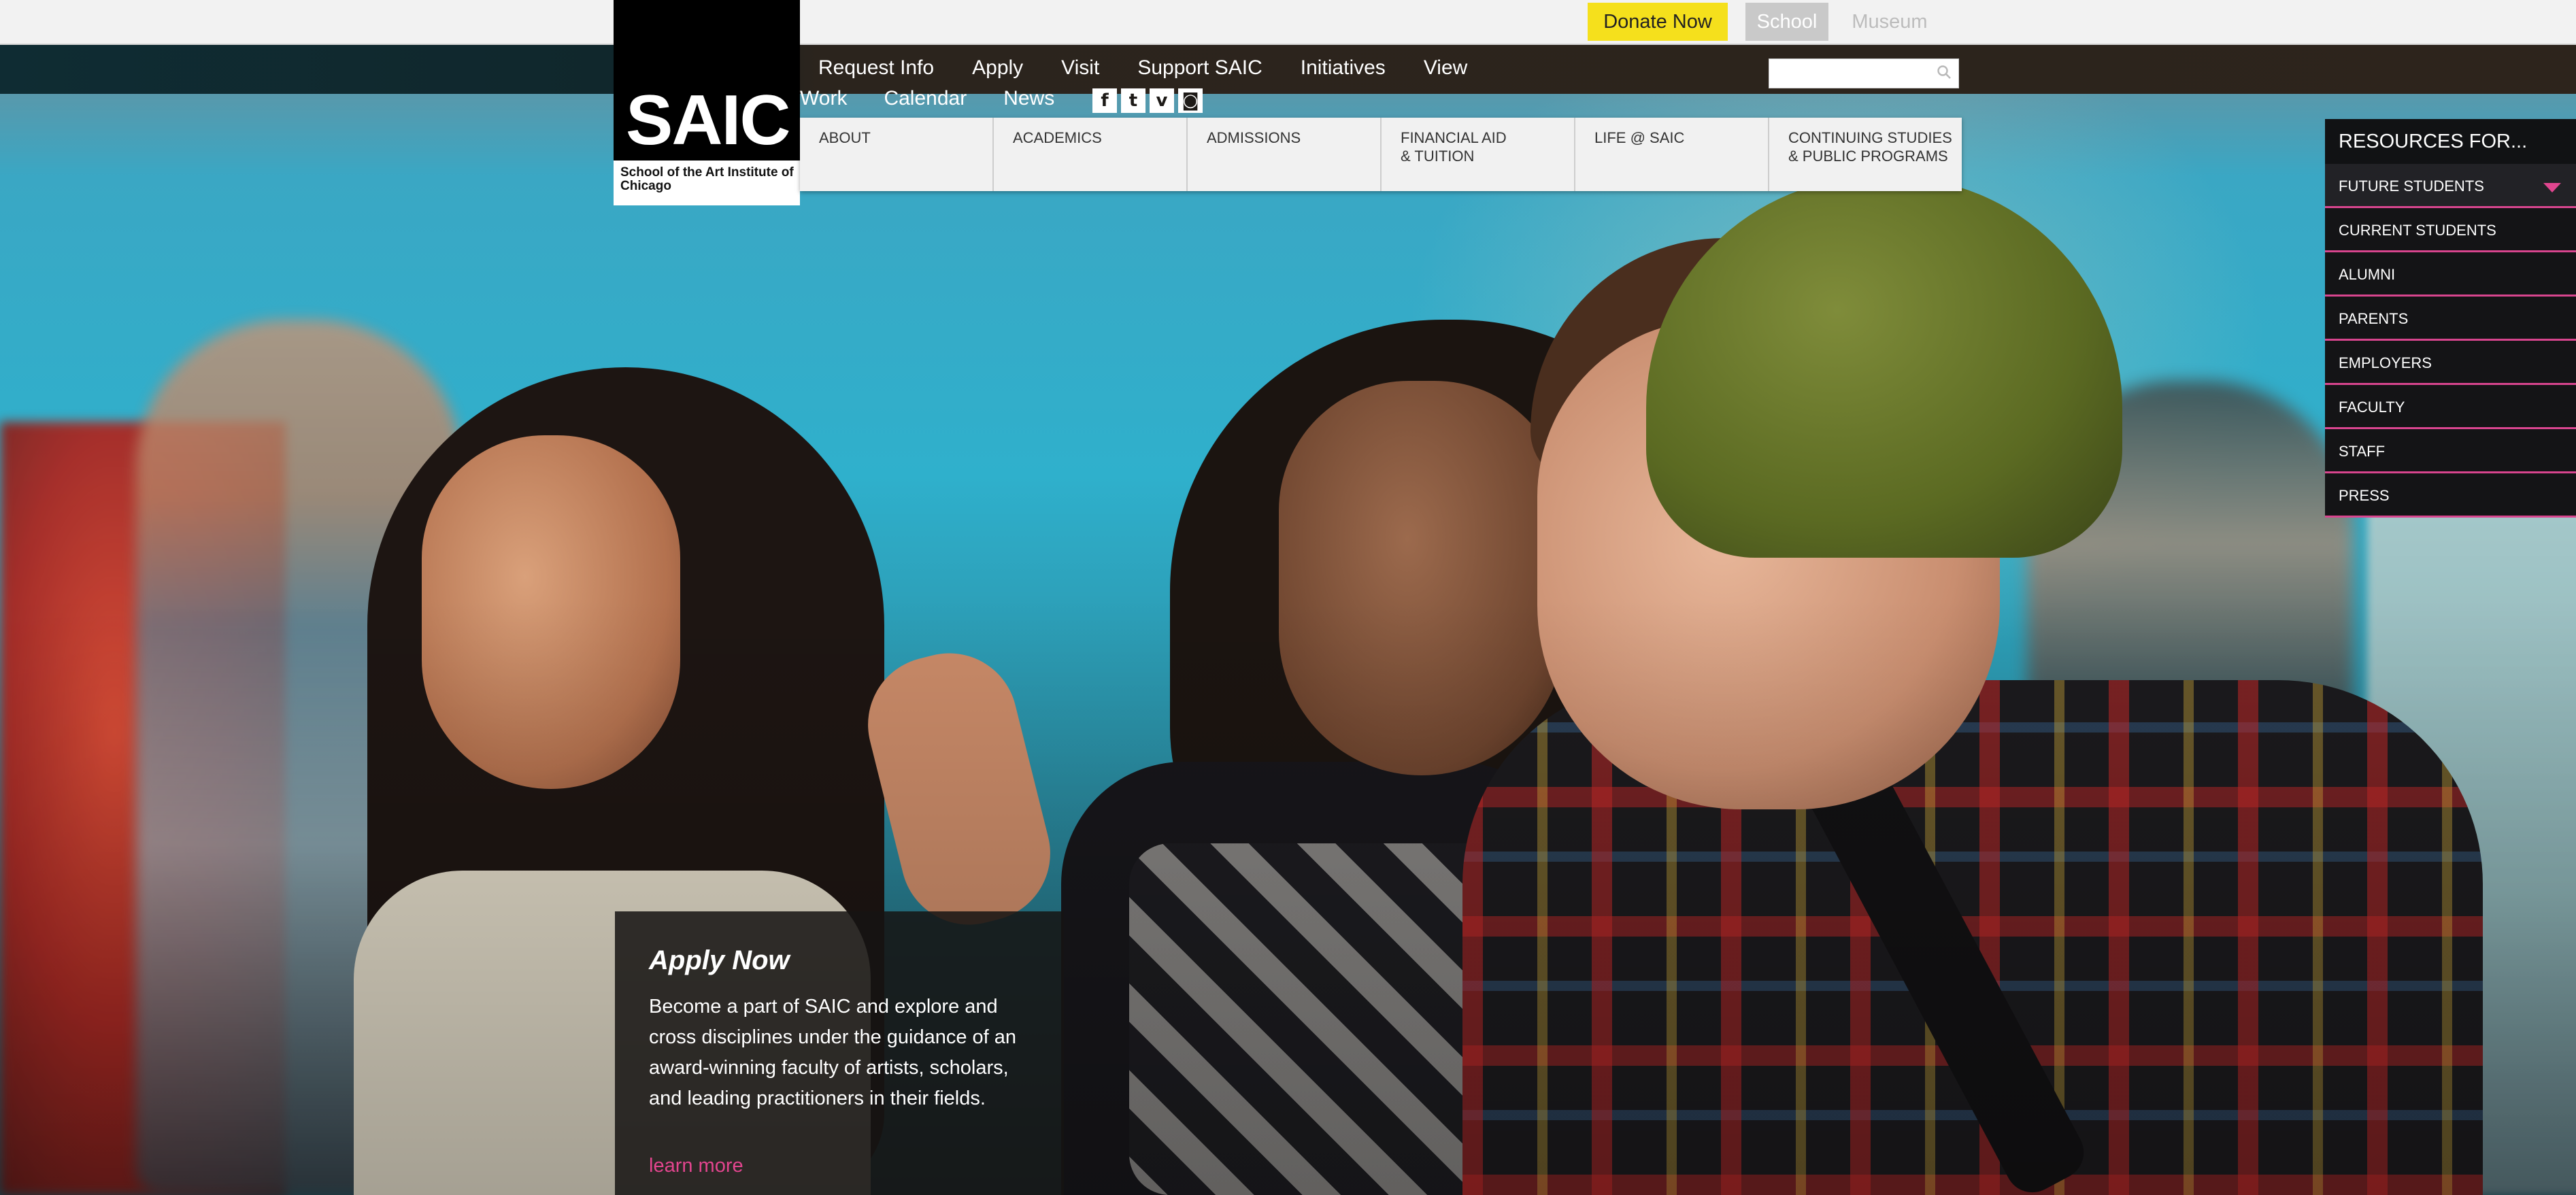  I want to click on resource-label: EMPLOYERS, so click(2385, 362).